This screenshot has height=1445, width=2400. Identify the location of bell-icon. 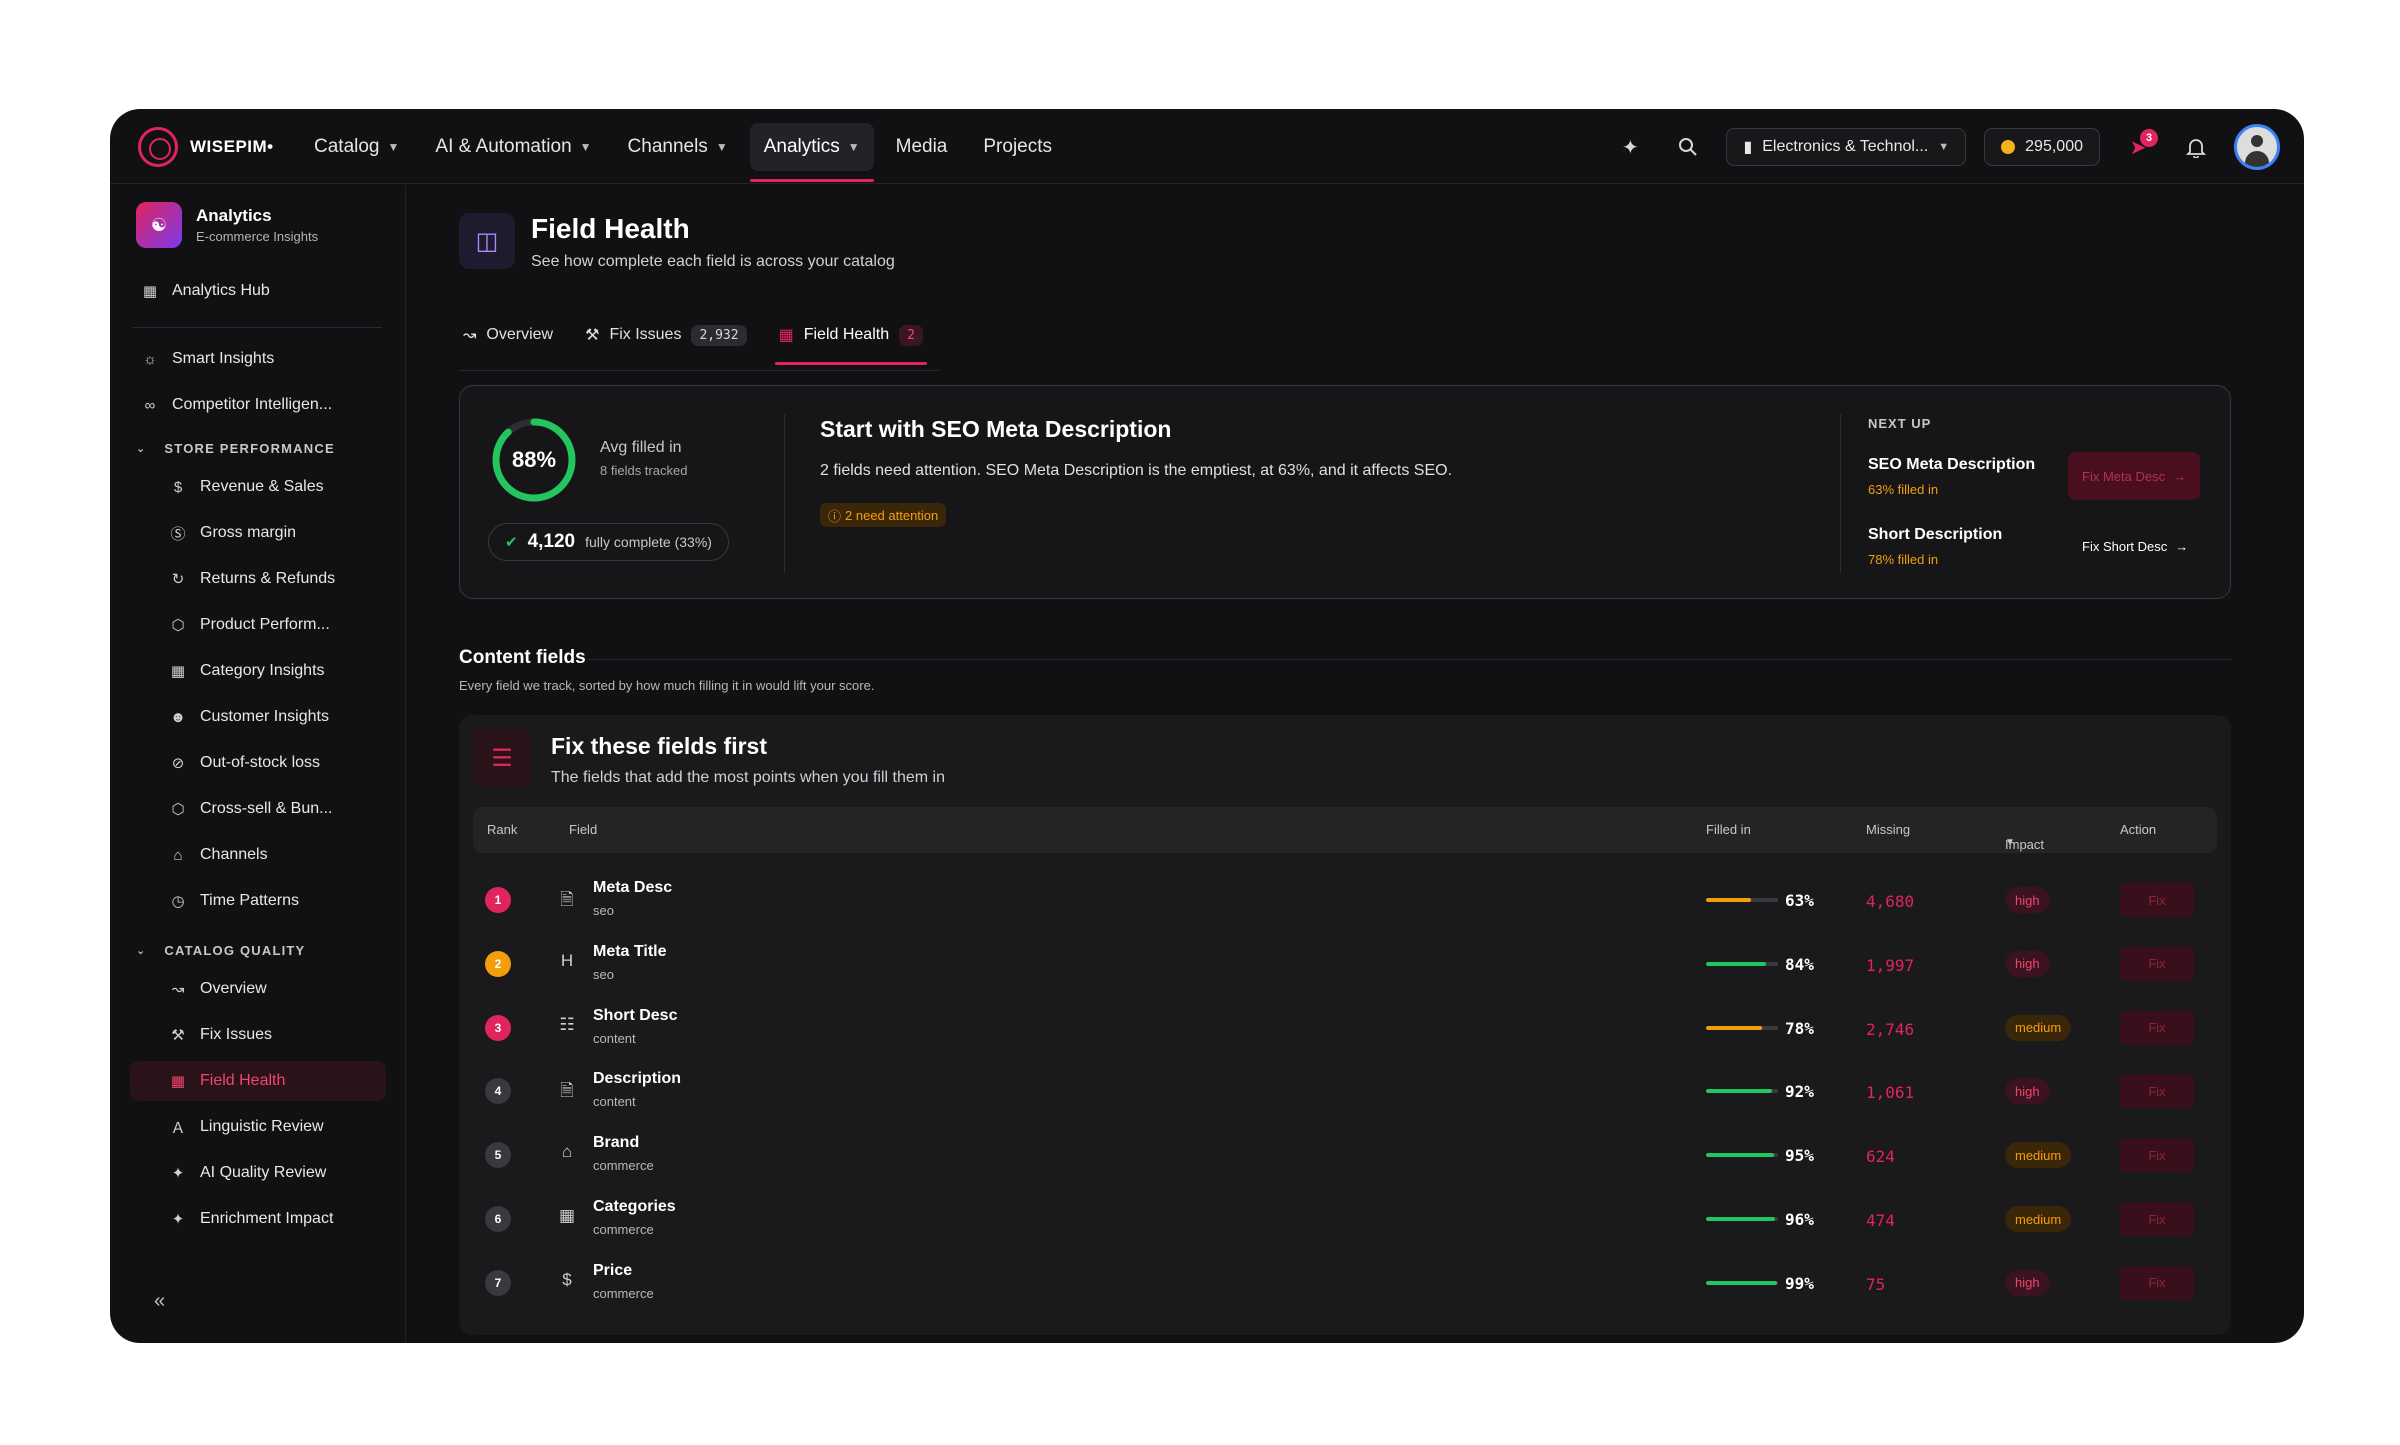
(2196, 147).